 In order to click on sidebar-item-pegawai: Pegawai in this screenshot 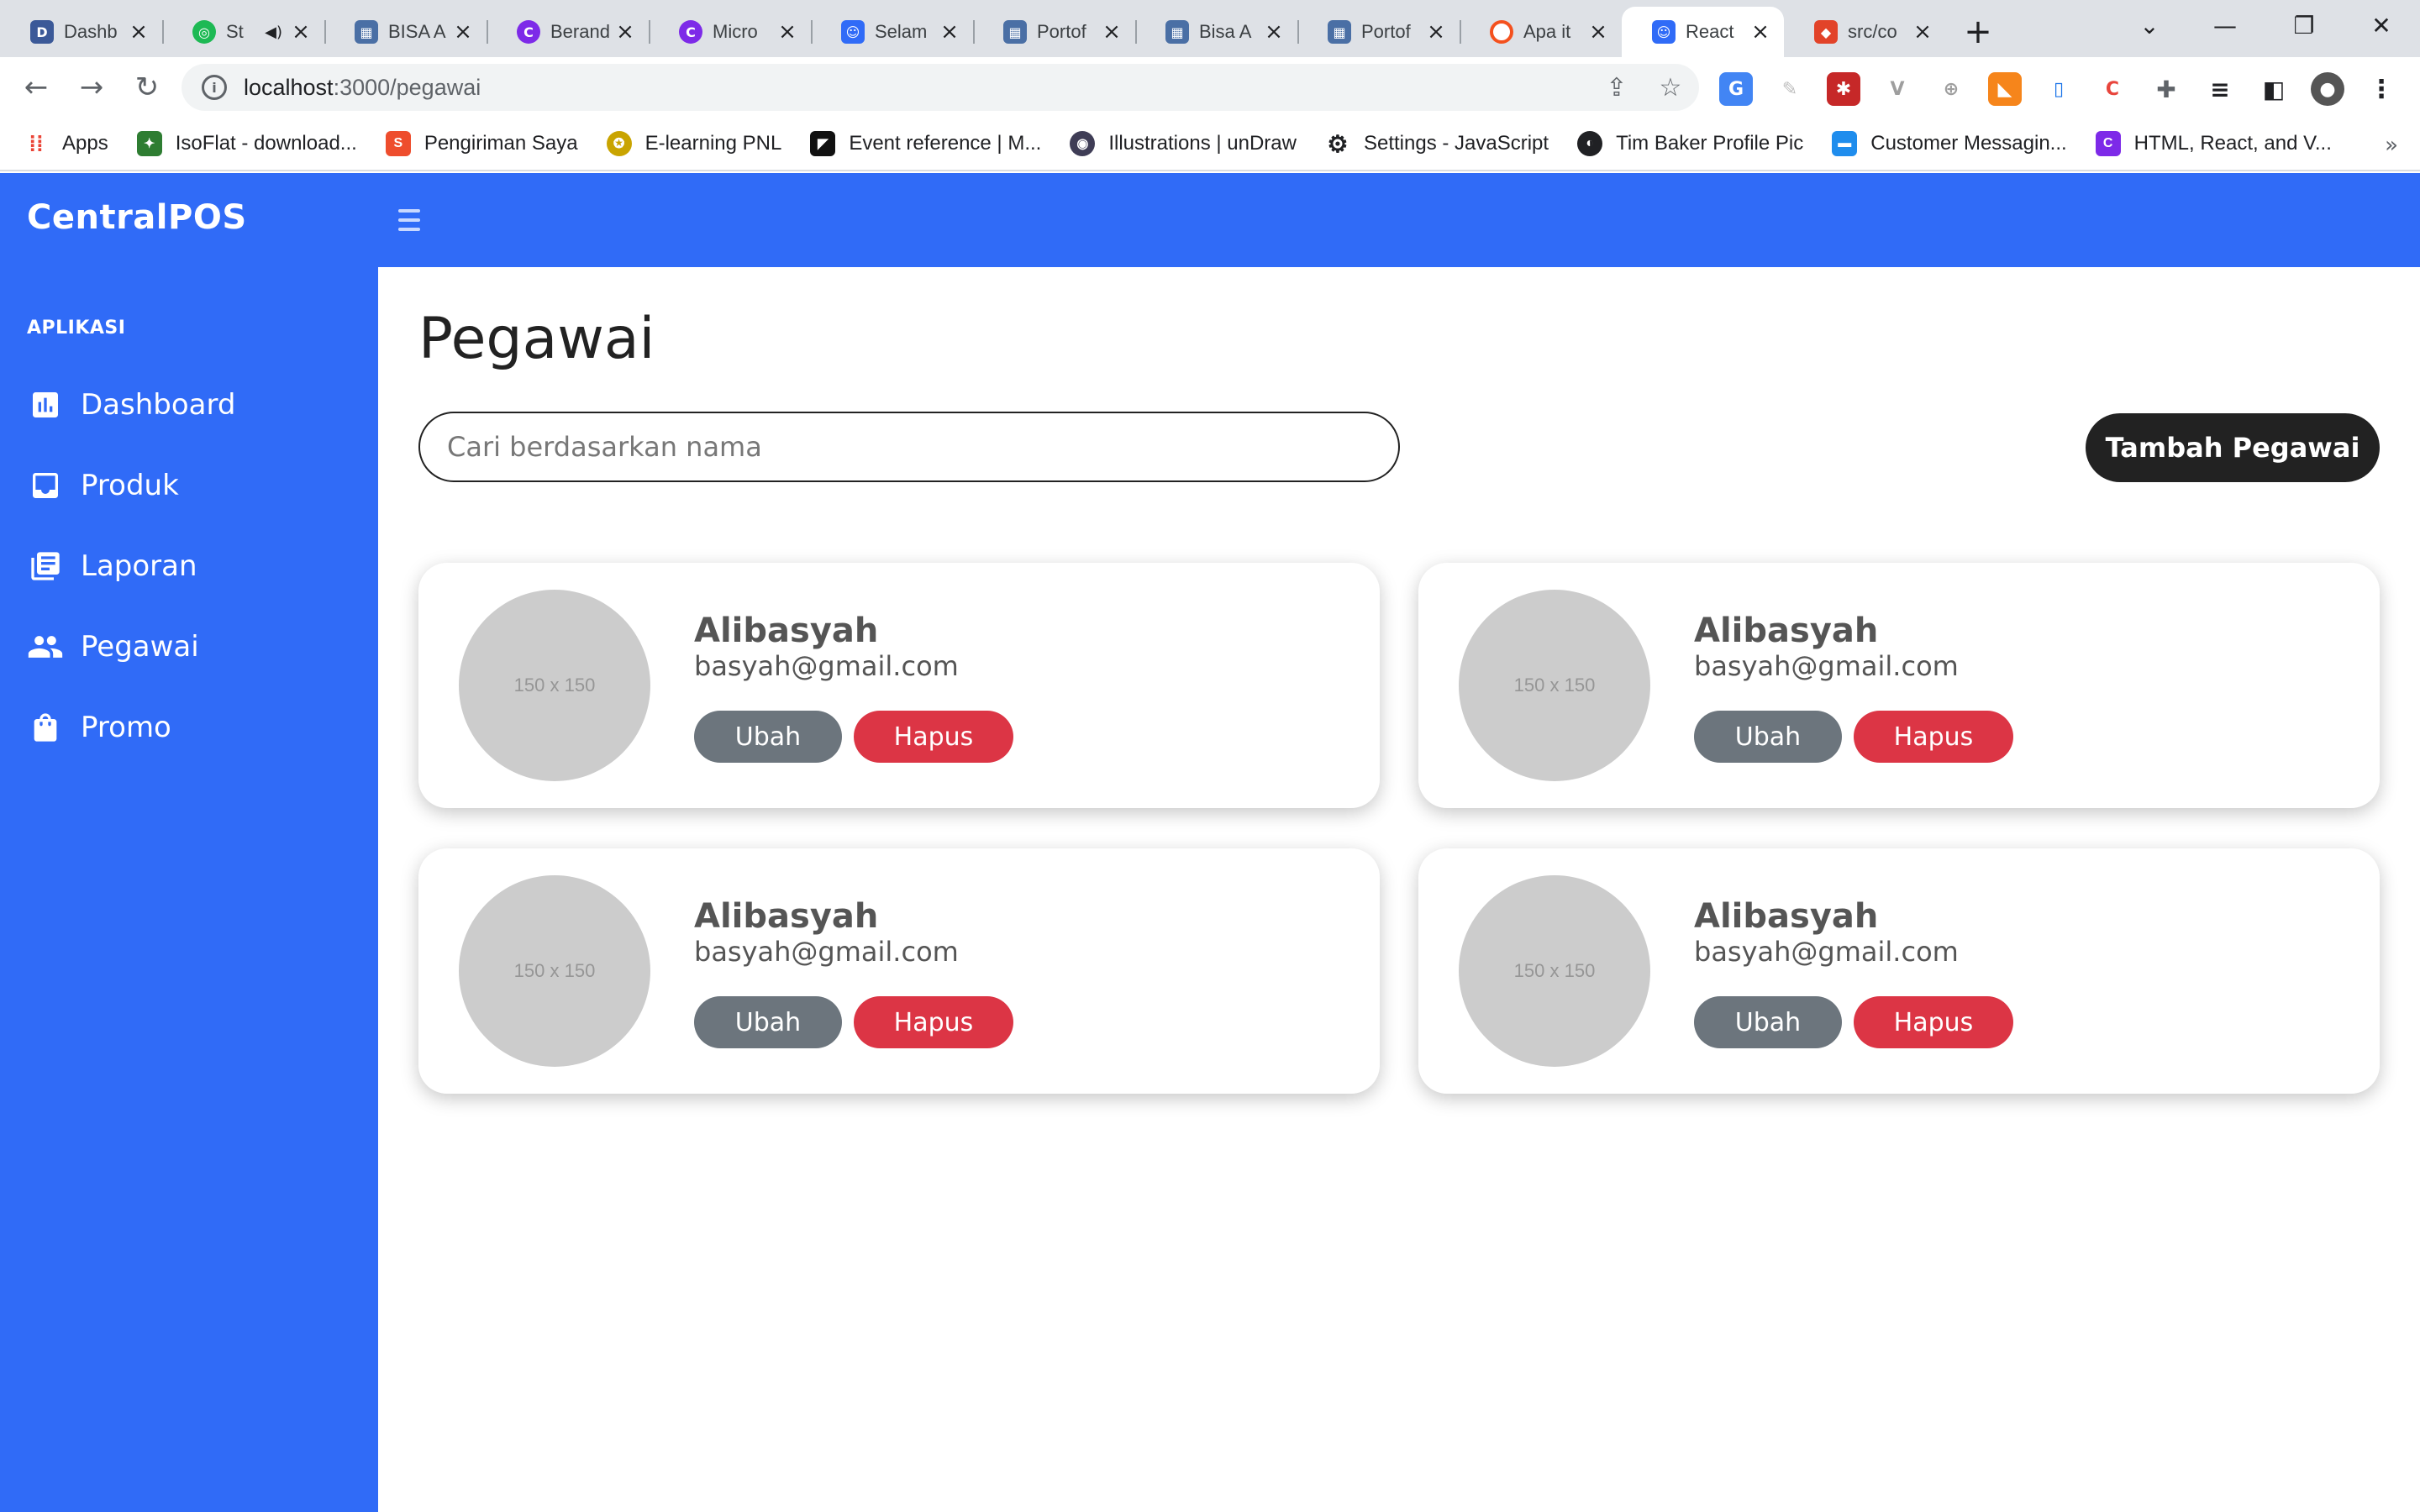, I will do `click(113, 646)`.